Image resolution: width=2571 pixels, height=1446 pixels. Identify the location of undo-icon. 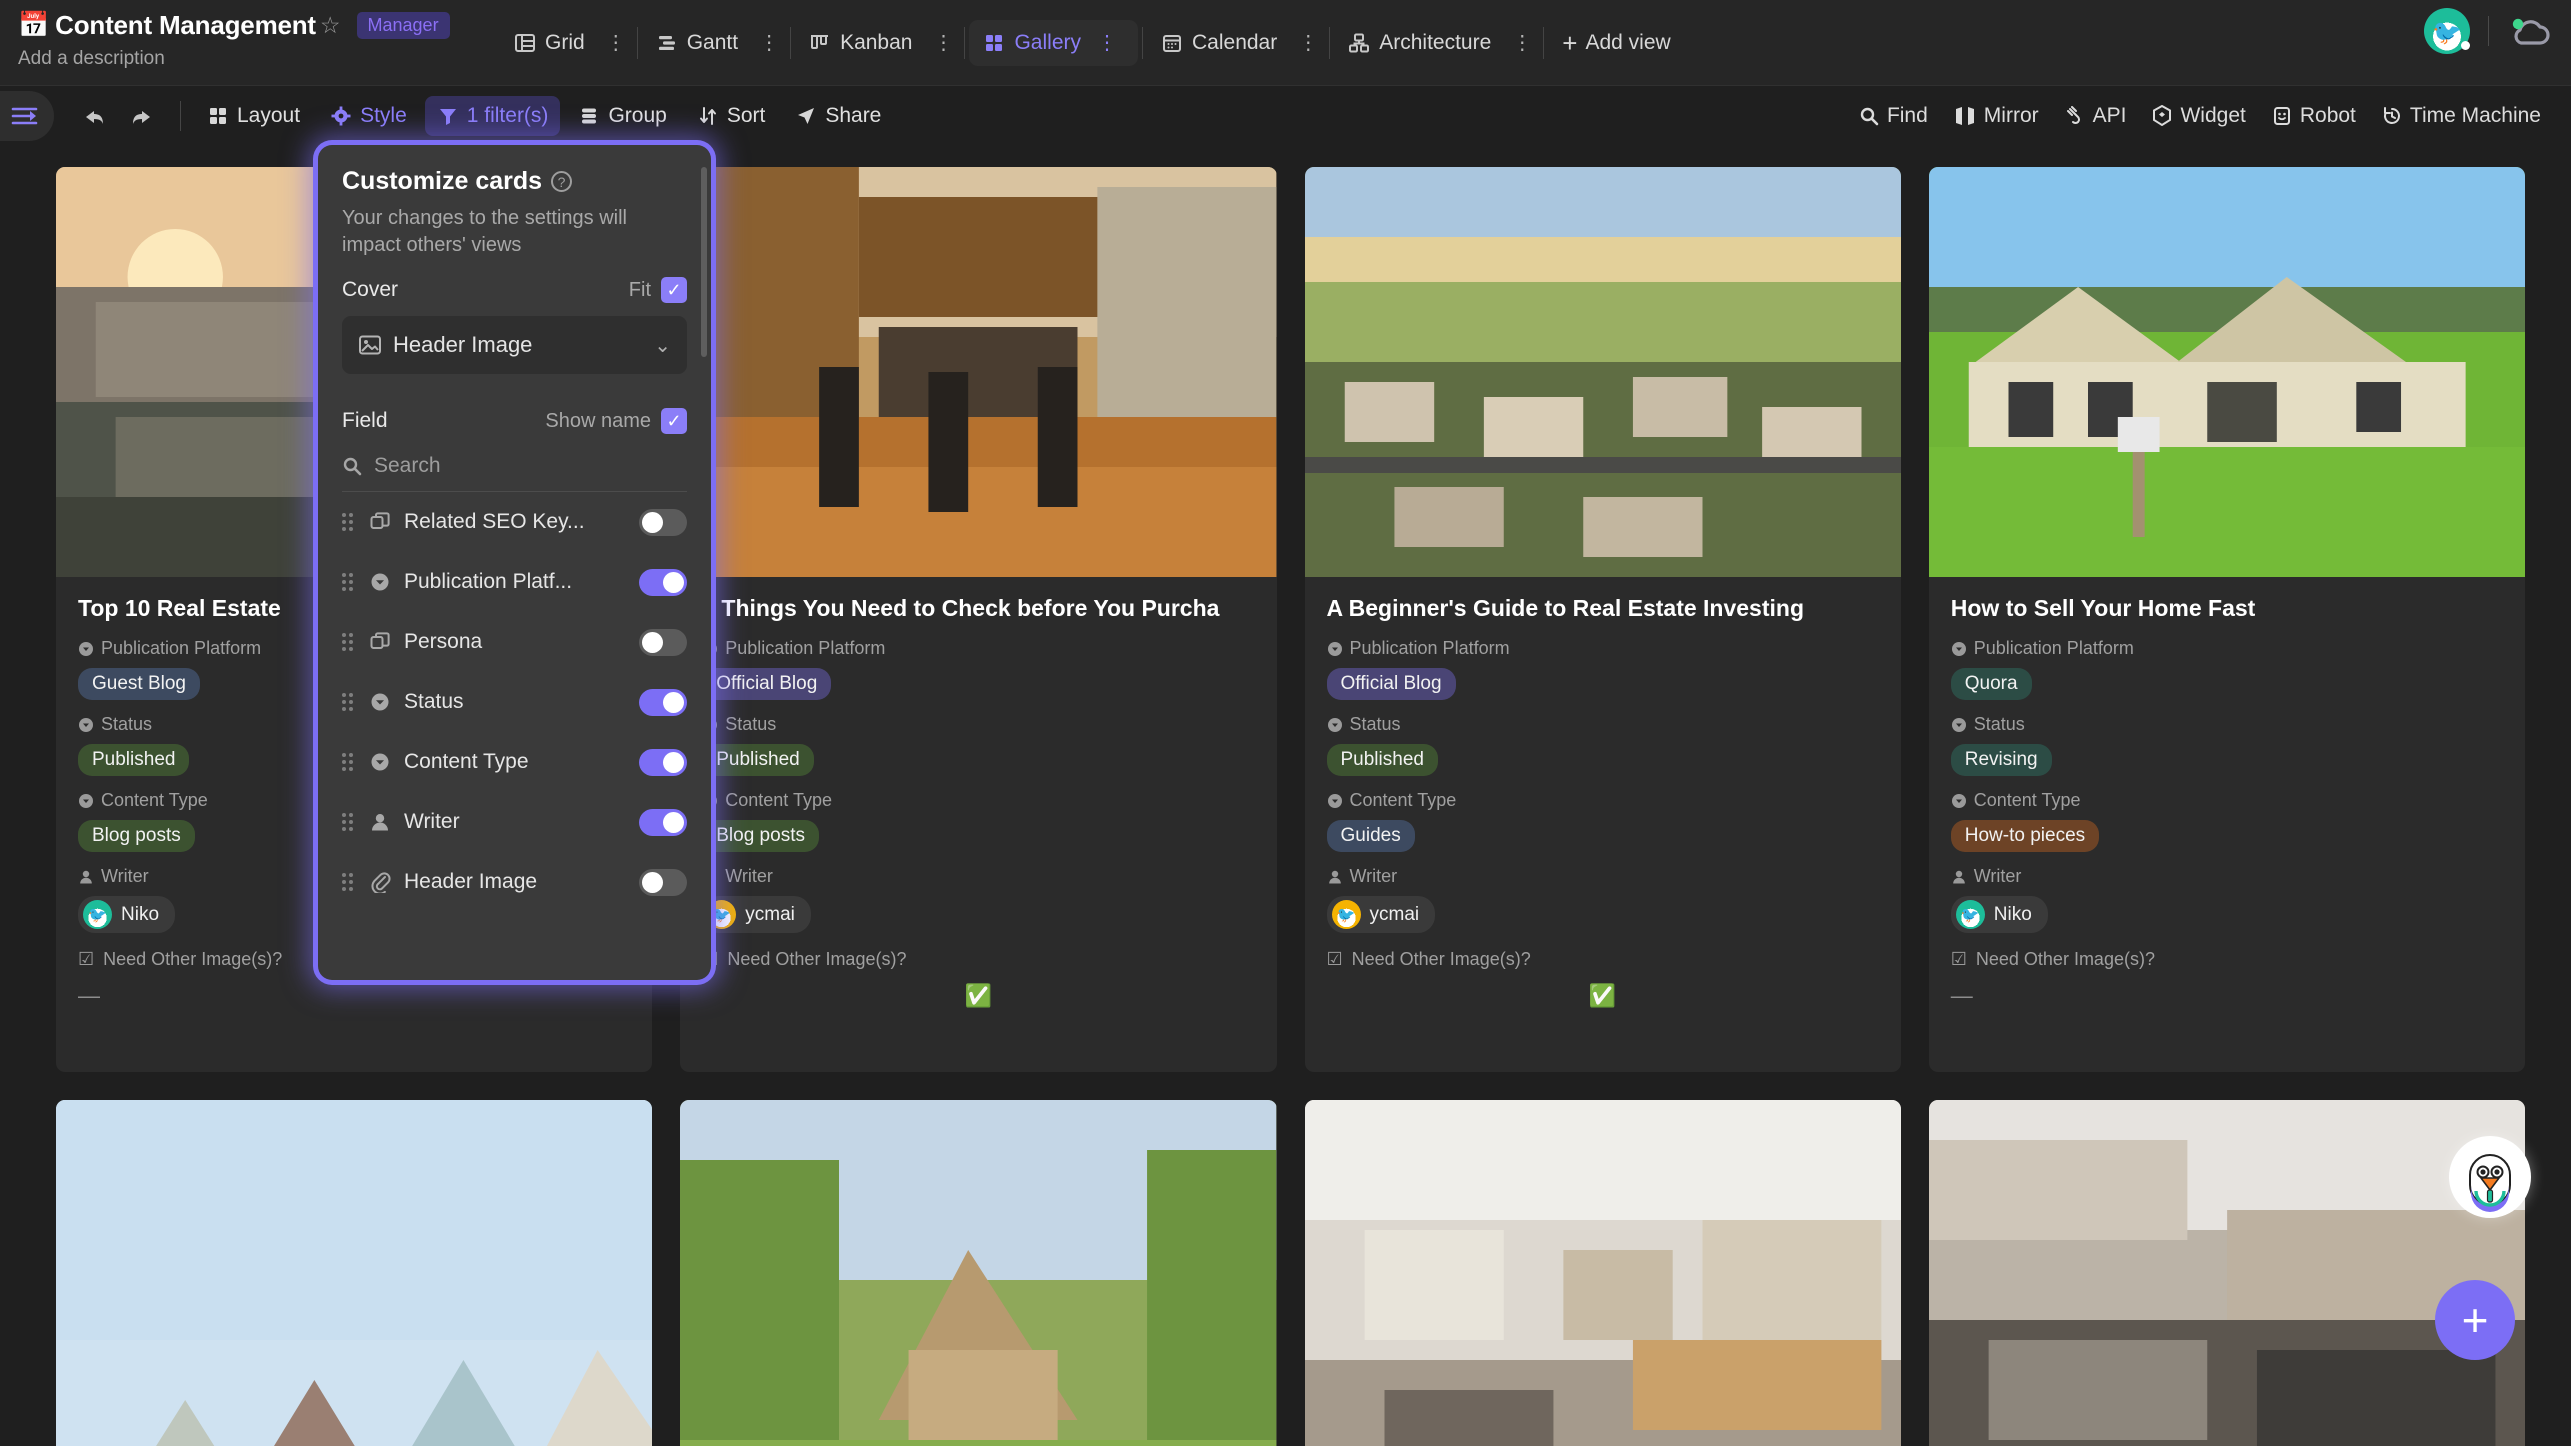
(94, 116).